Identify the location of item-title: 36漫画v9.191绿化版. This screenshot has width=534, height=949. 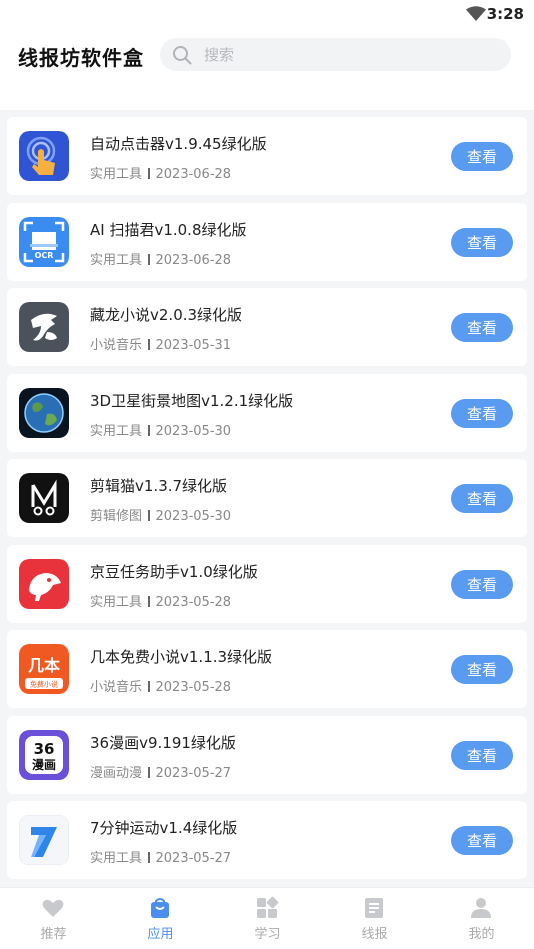
(163, 742).